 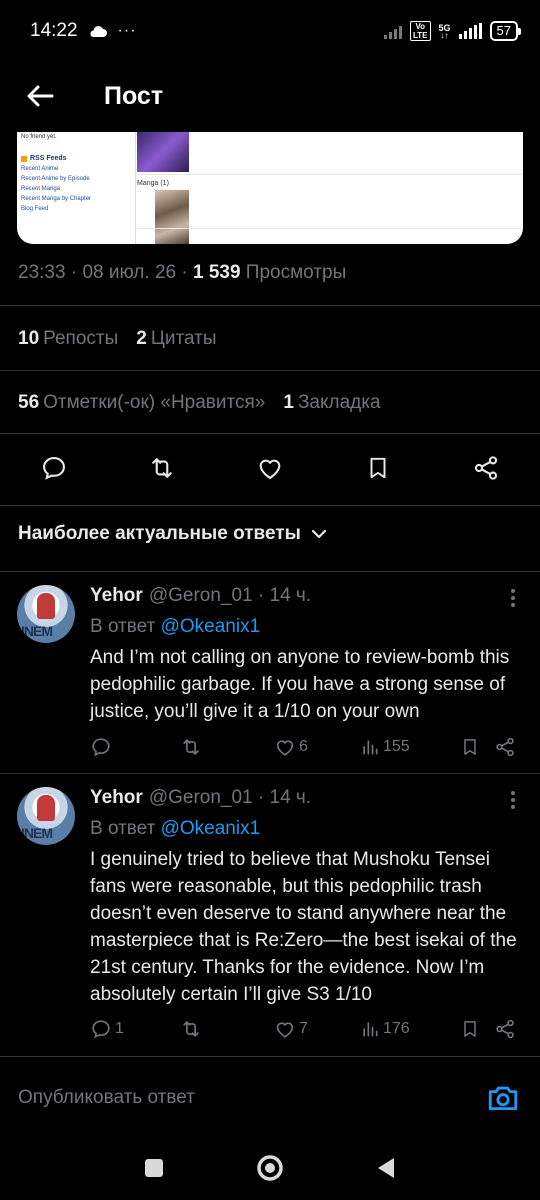 I want to click on views-count: 1 539, so click(x=216, y=272).